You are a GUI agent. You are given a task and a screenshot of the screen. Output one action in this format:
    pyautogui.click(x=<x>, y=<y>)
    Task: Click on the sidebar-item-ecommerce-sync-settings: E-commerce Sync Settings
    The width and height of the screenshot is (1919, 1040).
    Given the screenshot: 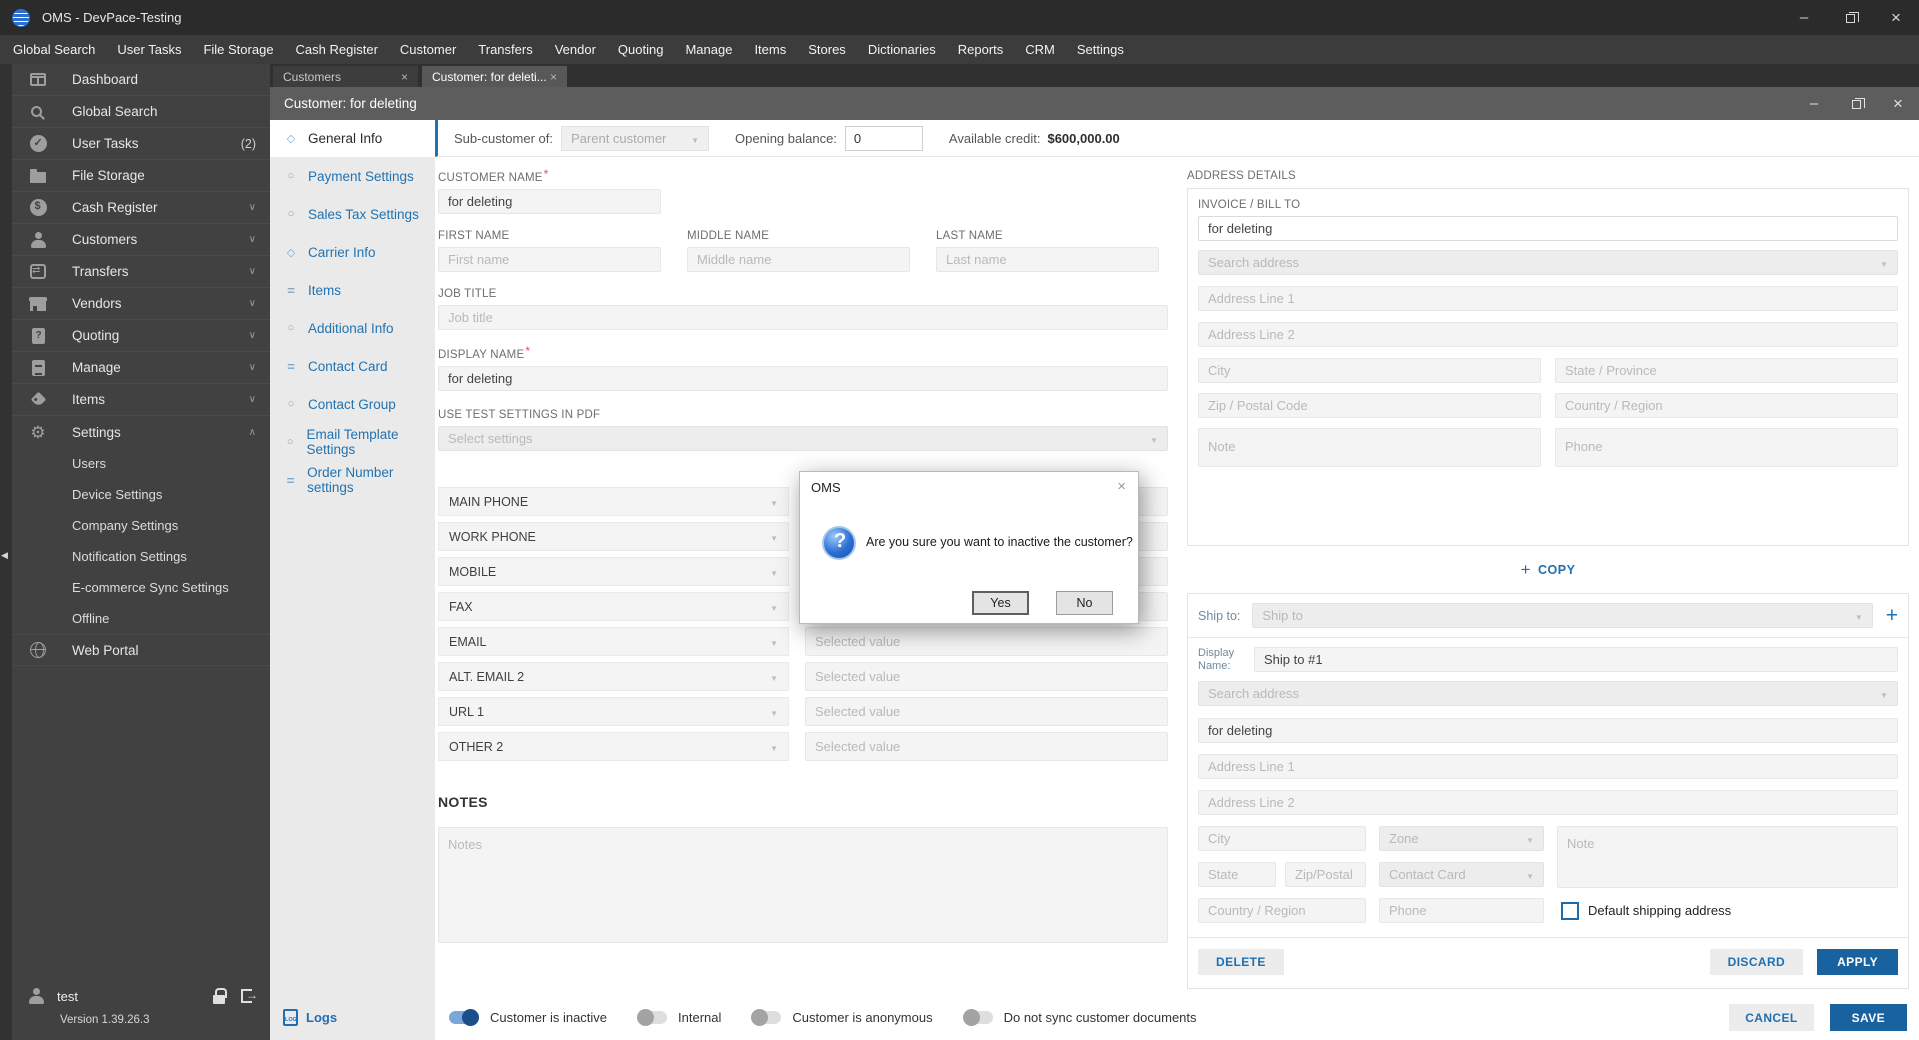 What is the action you would take?
    pyautogui.click(x=141, y=587)
    